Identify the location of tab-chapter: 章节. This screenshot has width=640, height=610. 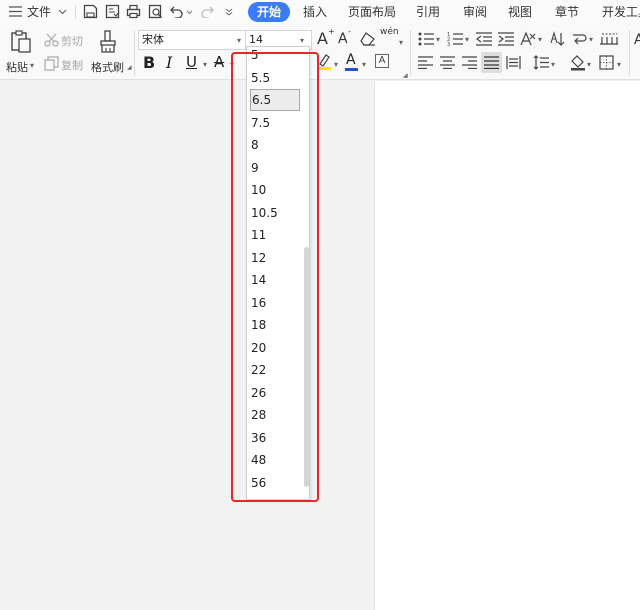
(567, 12).